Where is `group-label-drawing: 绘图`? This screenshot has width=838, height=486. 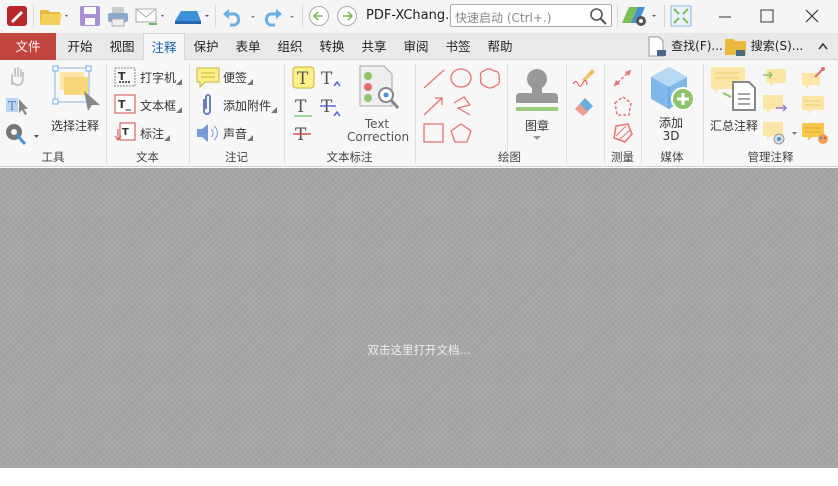
group-label-drawing: 绘图 is located at coordinates (509, 157).